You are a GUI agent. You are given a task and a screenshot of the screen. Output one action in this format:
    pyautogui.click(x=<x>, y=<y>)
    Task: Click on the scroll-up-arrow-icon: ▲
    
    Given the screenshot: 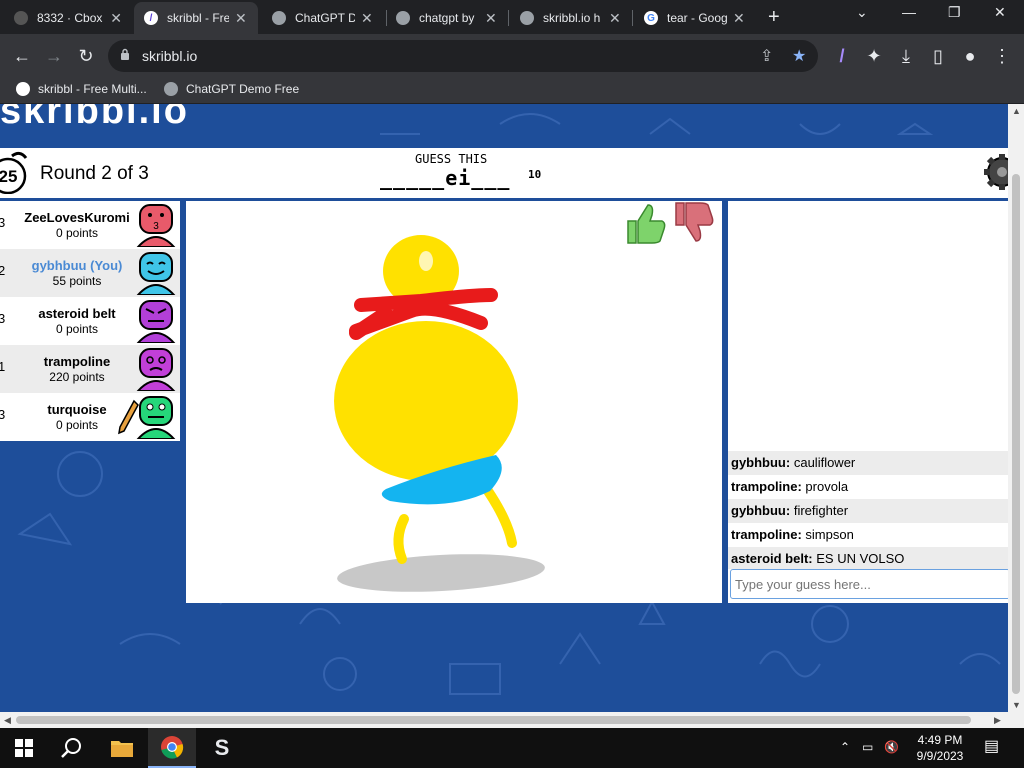 What is the action you would take?
    pyautogui.click(x=1016, y=111)
    